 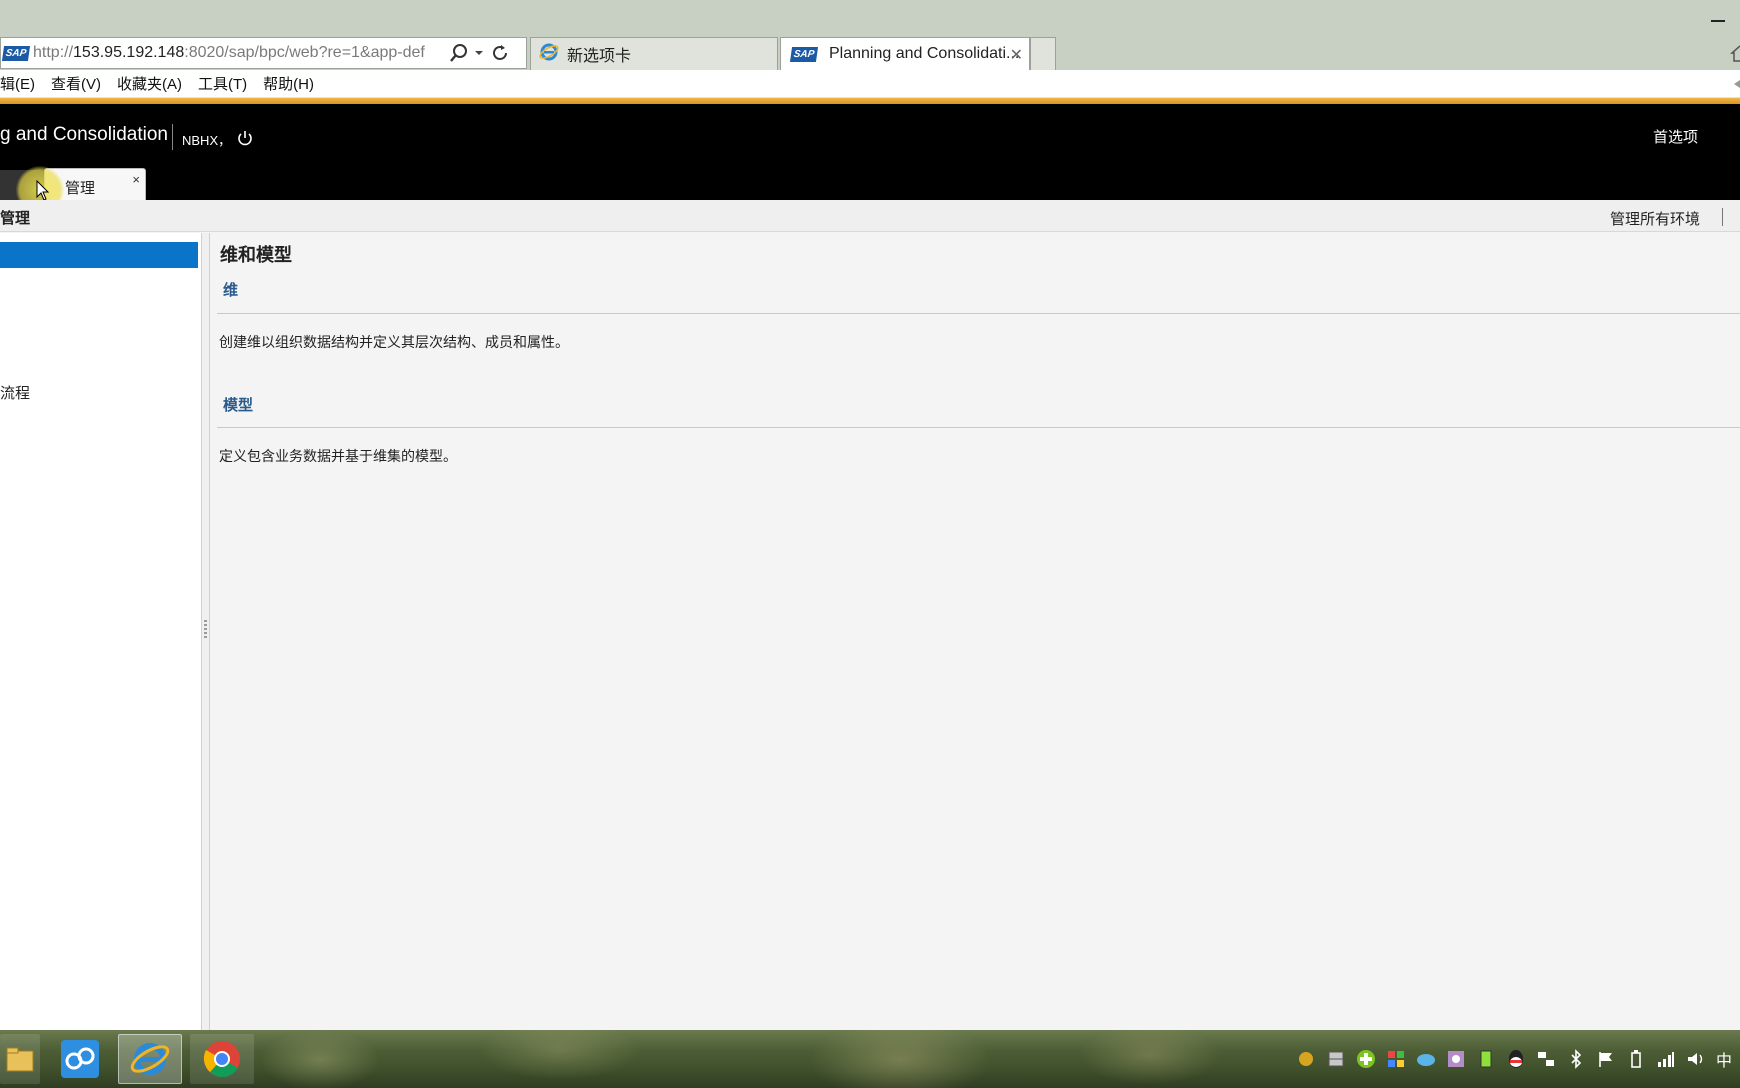 I want to click on tab-label: 新选项卡, so click(x=599, y=56).